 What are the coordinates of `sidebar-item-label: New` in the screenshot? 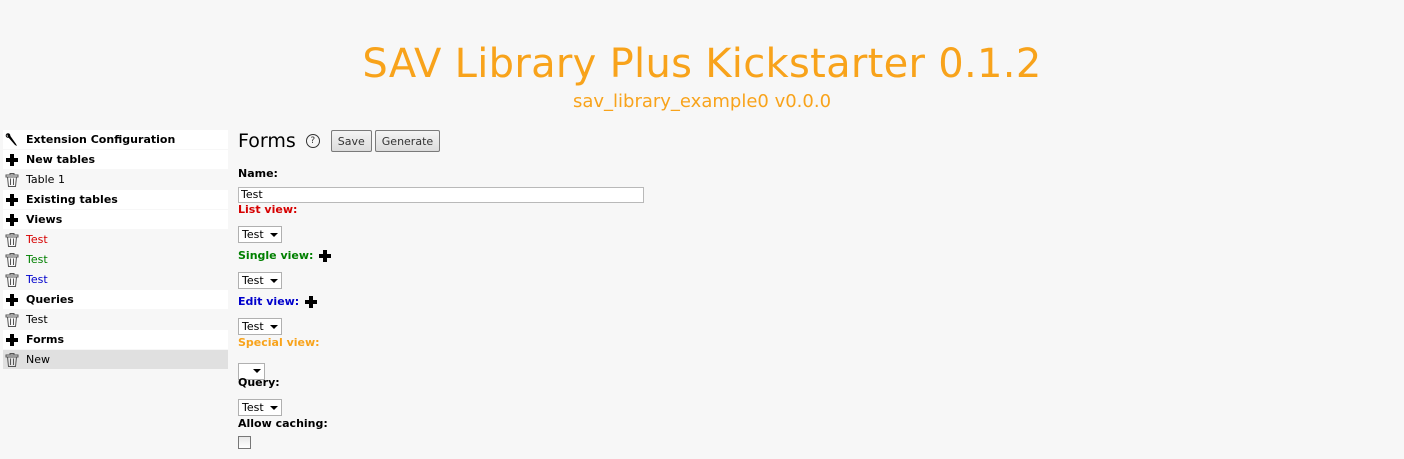 It's located at (38, 359).